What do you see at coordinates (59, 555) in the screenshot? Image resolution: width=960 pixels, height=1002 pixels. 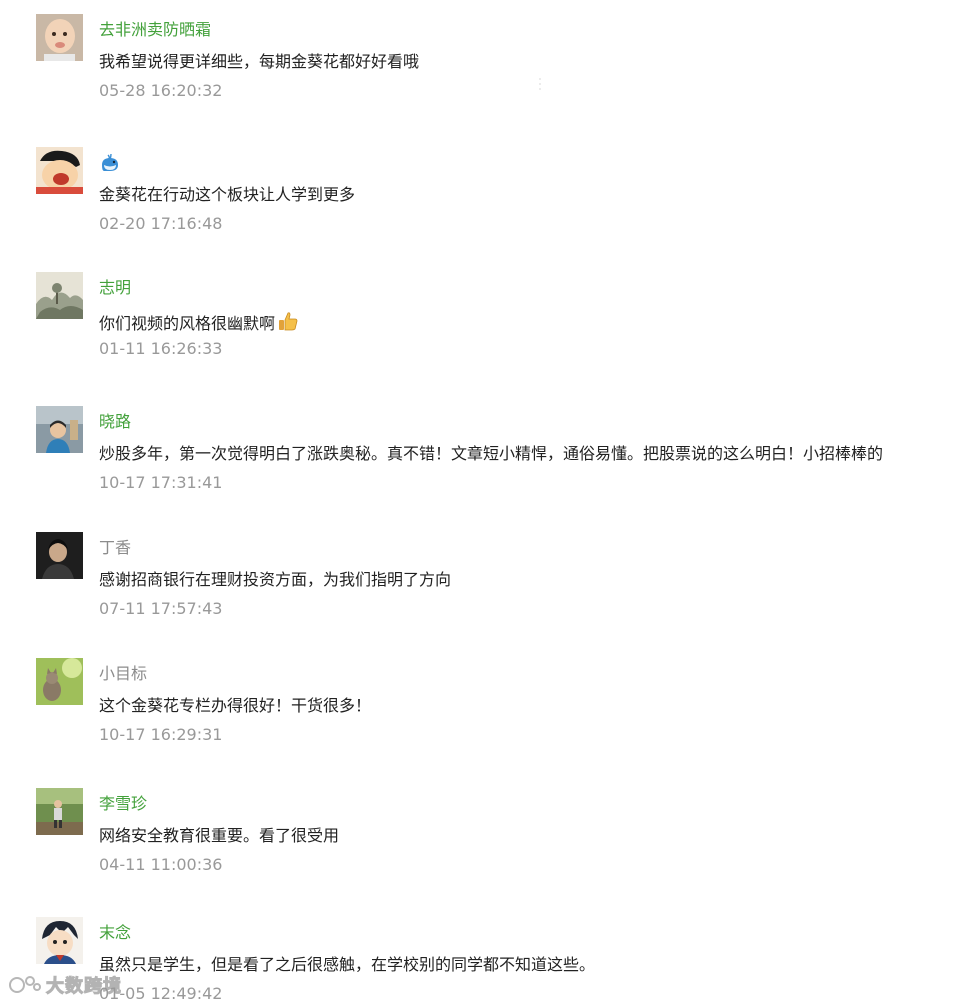 I see `dark-portrait-avatar` at bounding box center [59, 555].